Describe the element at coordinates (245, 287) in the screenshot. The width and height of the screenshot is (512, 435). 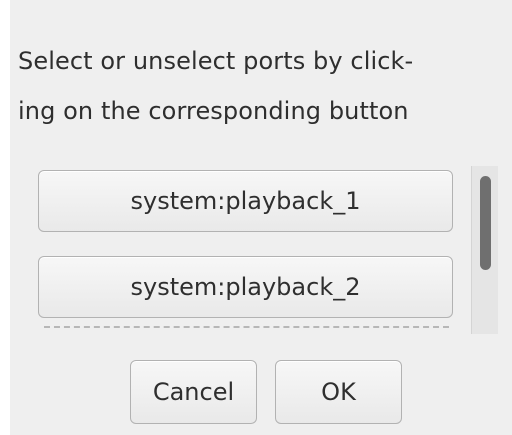
I see `port-button-playback-2: system:playback_2` at that location.